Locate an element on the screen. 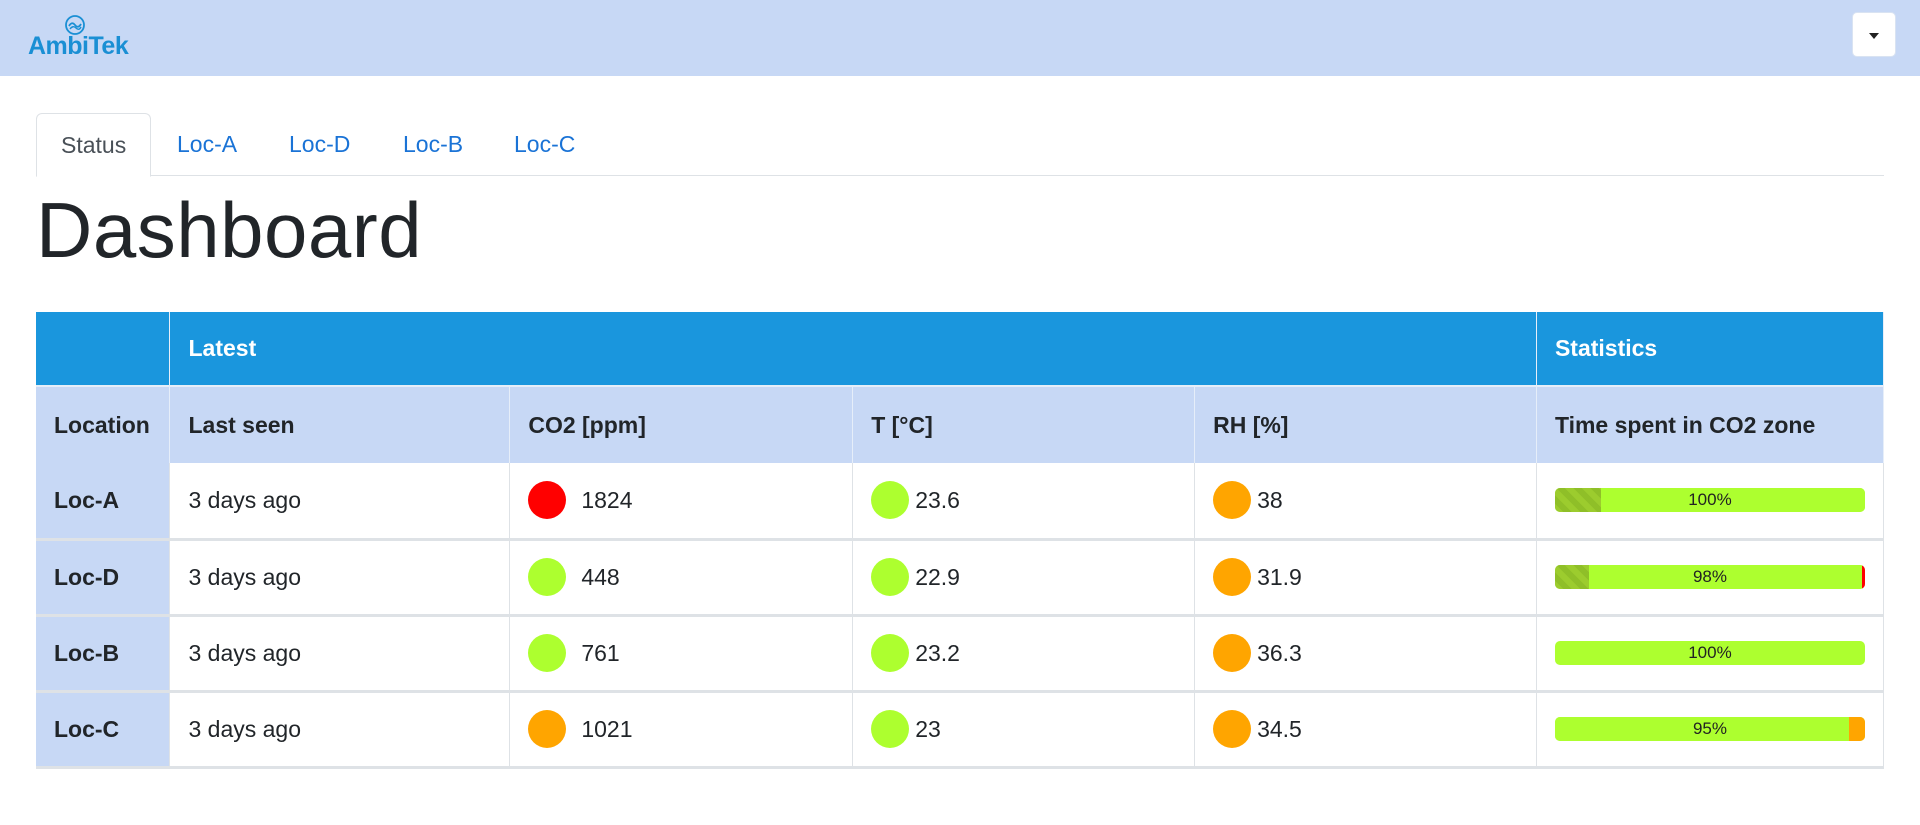 This screenshot has width=1920, height=825. tab-loc-b: Loc-B is located at coordinates (433, 144).